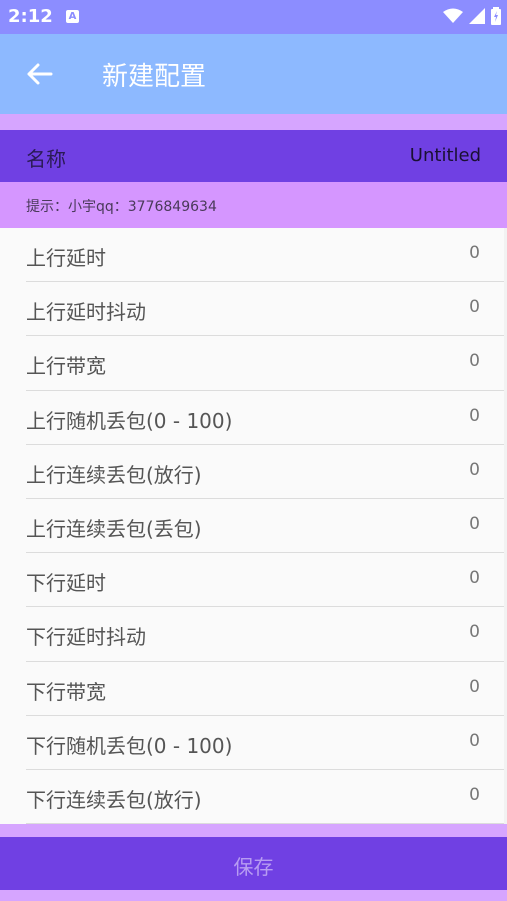 The height and width of the screenshot is (901, 507). Describe the element at coordinates (252, 363) in the screenshot. I see `setting-row: 上行带宽 0` at that location.